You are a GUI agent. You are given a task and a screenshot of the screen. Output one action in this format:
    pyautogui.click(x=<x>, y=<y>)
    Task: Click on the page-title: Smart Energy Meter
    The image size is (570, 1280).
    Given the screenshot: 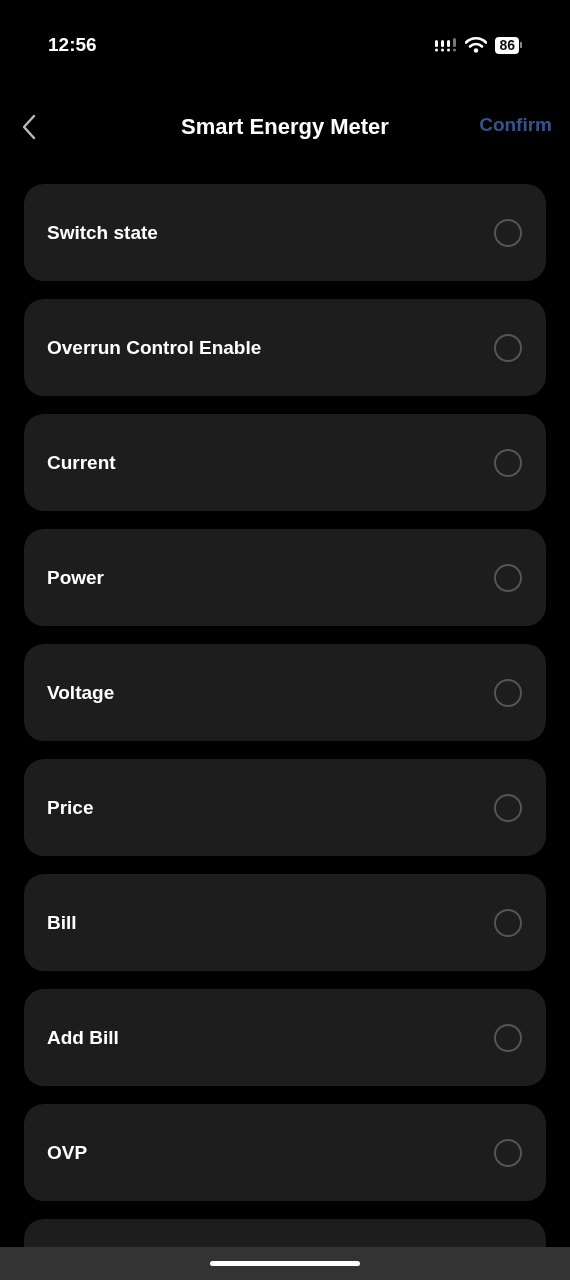 What is the action you would take?
    pyautogui.click(x=285, y=127)
    